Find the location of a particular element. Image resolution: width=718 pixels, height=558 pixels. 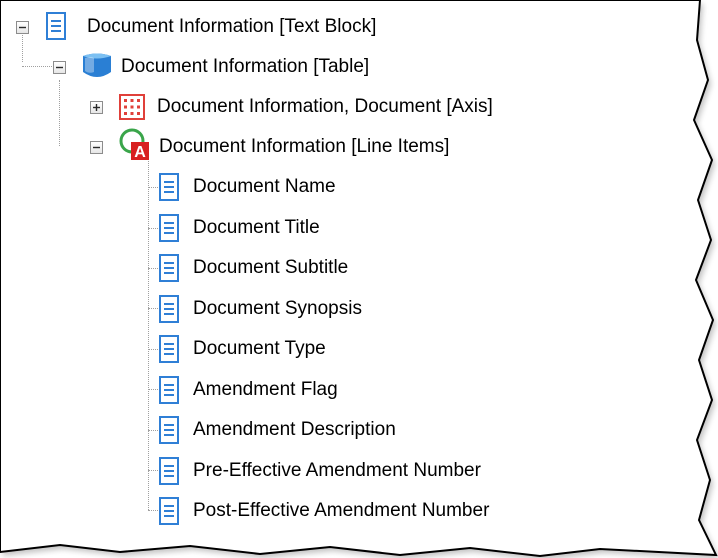

tree-node-concept: Document Name is located at coordinates (300, 187).